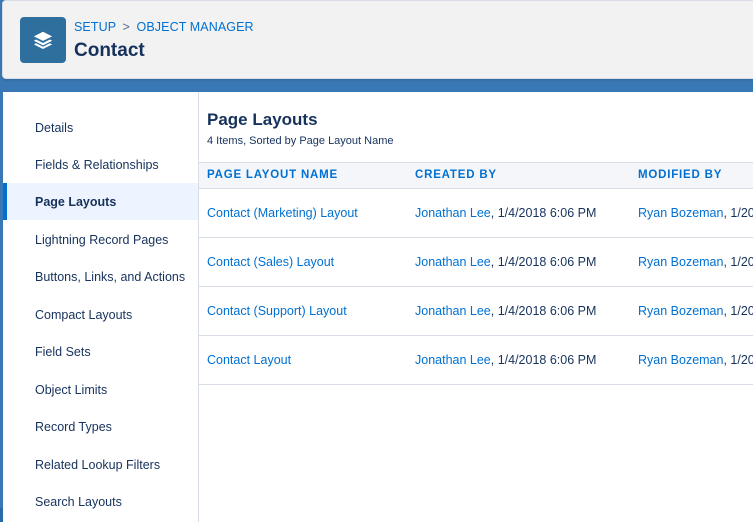 Image resolution: width=753 pixels, height=522 pixels. I want to click on breadcrumb: SETUP > OBJECT MANAGER, so click(164, 27).